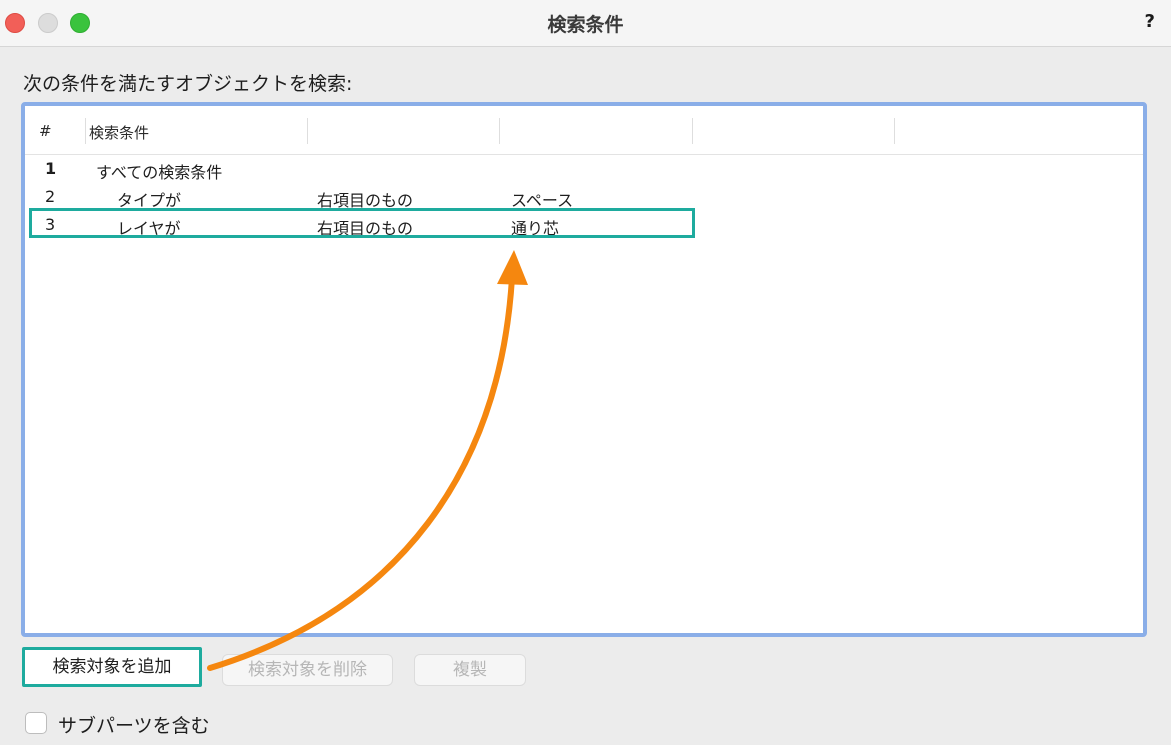 The width and height of the screenshot is (1171, 745). What do you see at coordinates (149, 200) in the screenshot?
I see `row-criterion: タイプが` at bounding box center [149, 200].